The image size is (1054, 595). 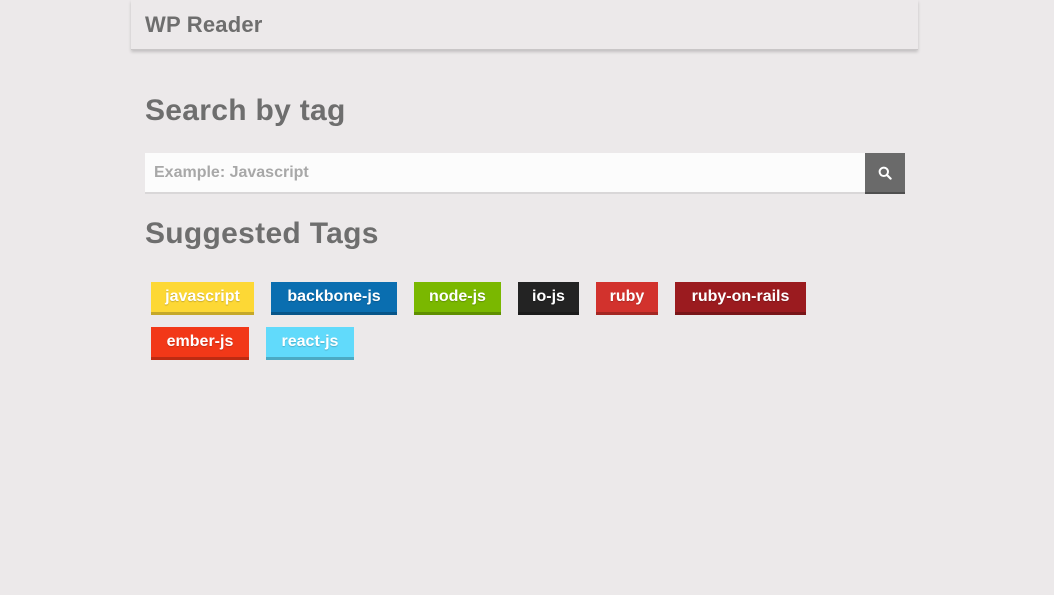 I want to click on search-heading: Search by tag, so click(x=245, y=110).